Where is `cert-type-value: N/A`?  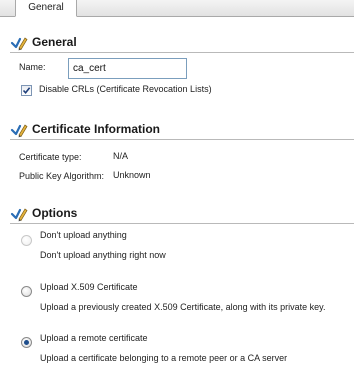 cert-type-value: N/A is located at coordinates (121, 156).